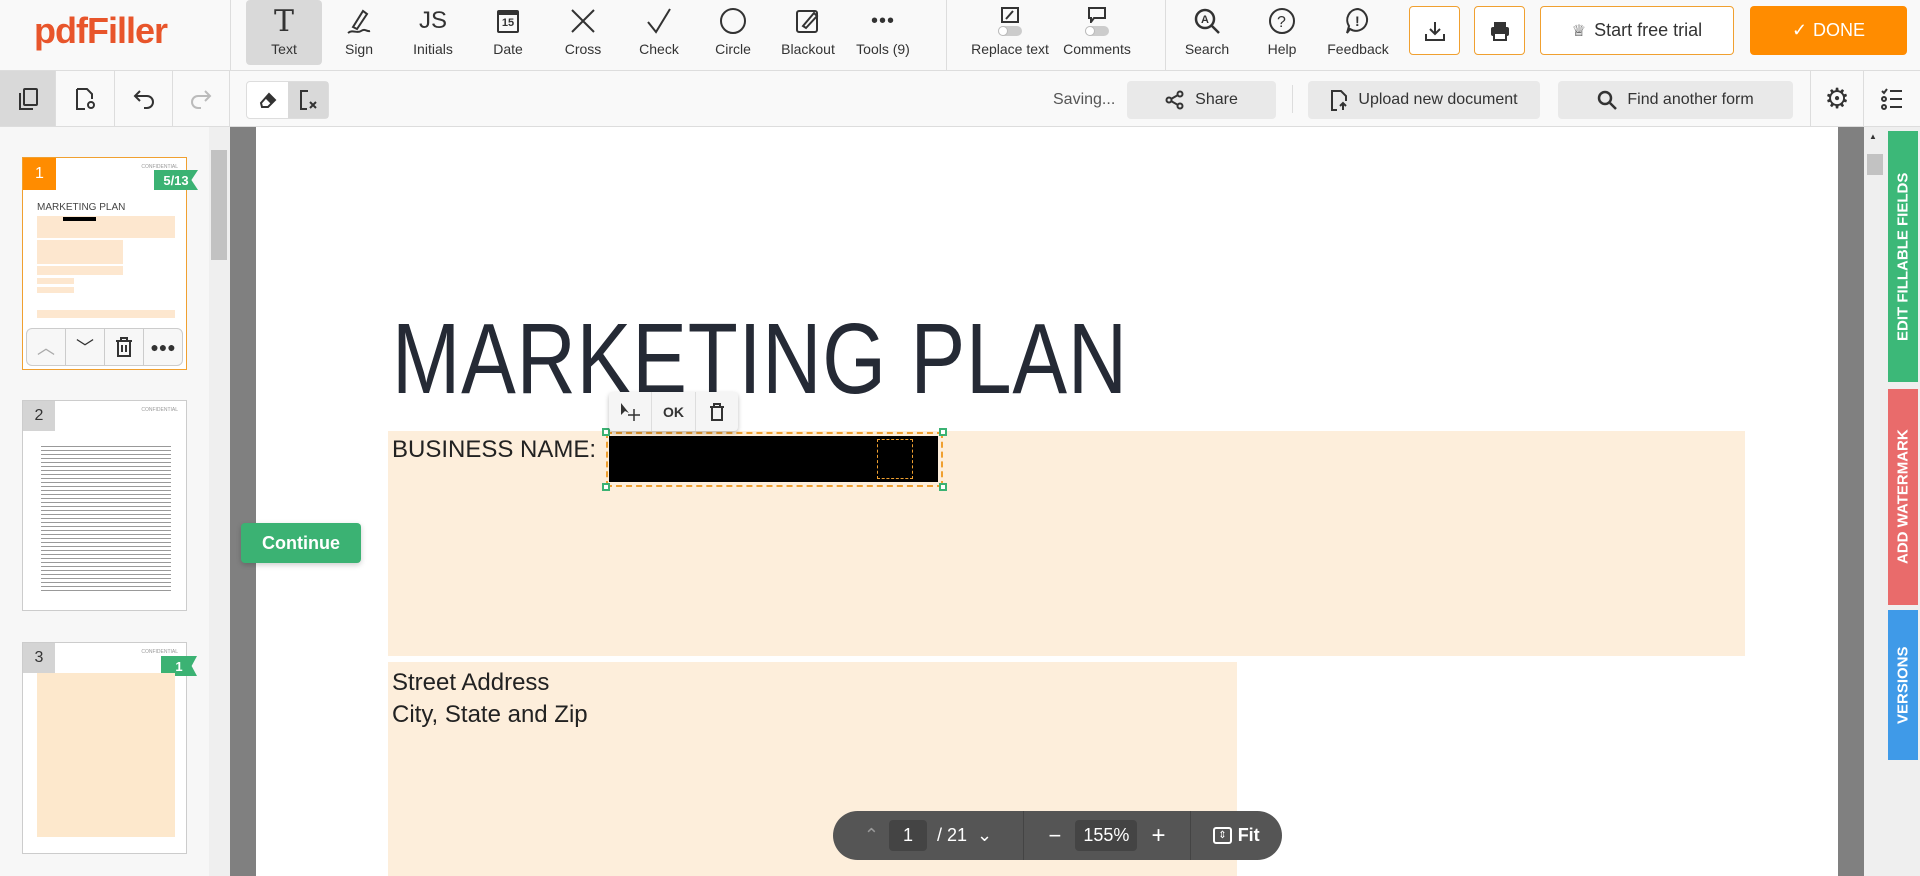 This screenshot has height=876, width=1920. What do you see at coordinates (39, 416) in the screenshot?
I see `page-number: 2` at bounding box center [39, 416].